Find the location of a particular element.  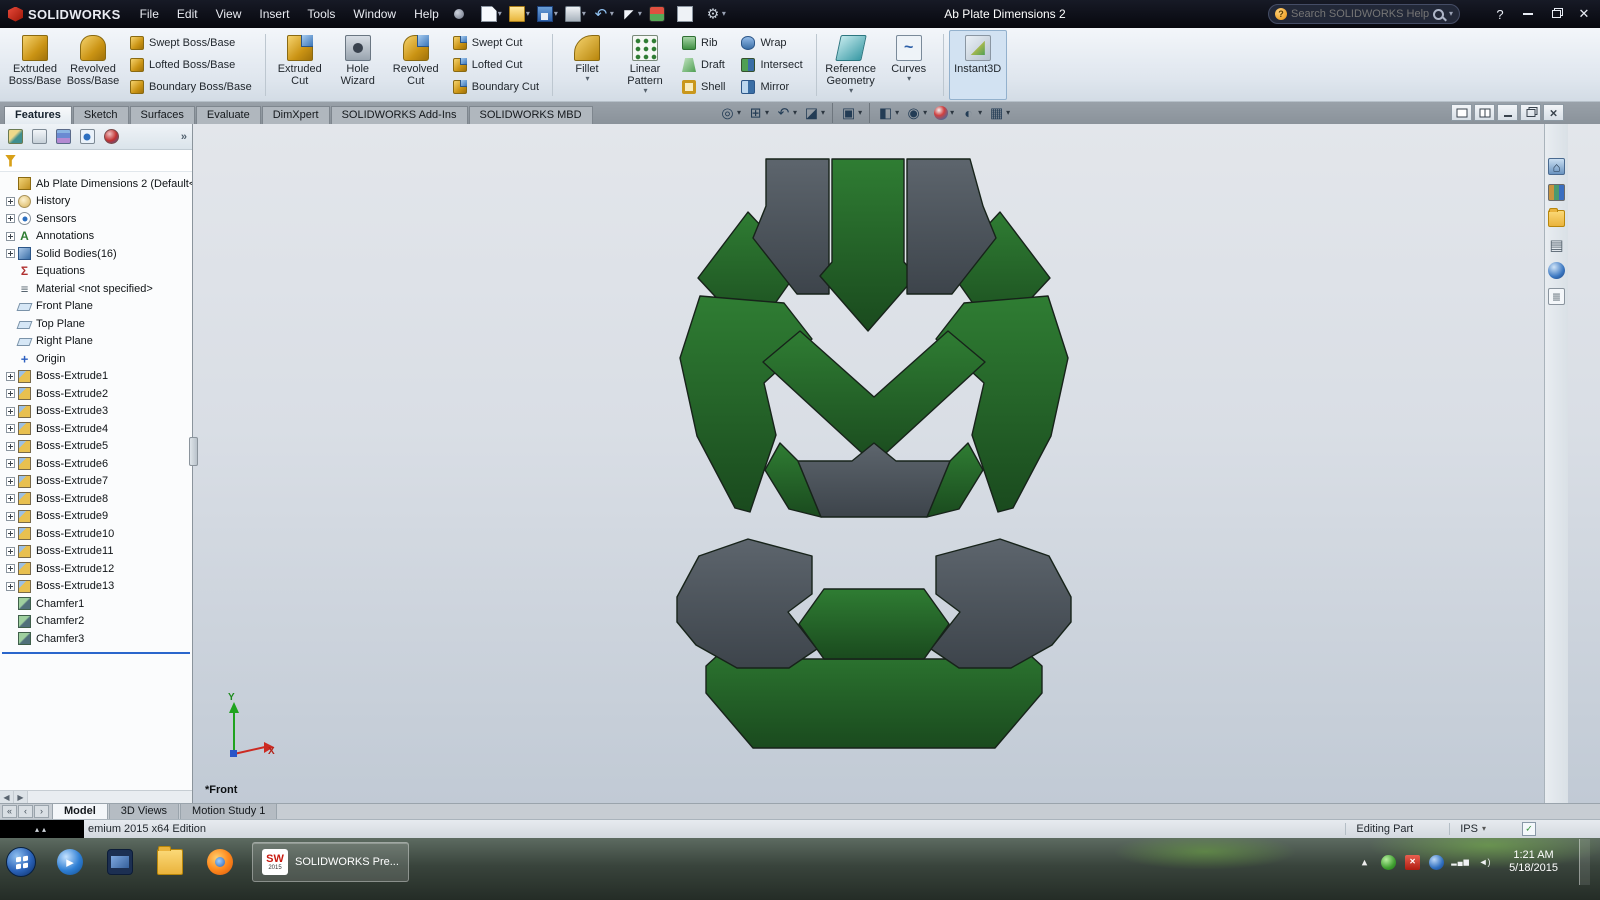

ribbon-button: Lofted Boss/Base is located at coordinates (191, 65).